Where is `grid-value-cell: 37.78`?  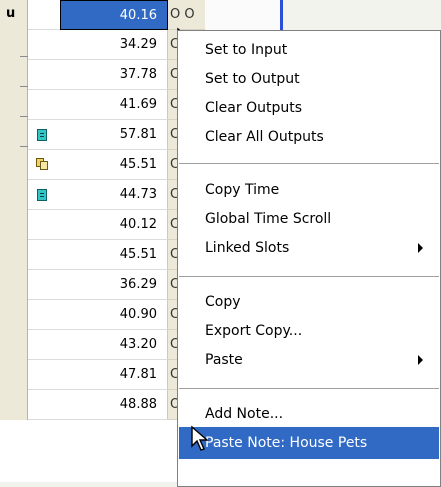
grid-value-cell: 37.78 is located at coordinates (114, 75).